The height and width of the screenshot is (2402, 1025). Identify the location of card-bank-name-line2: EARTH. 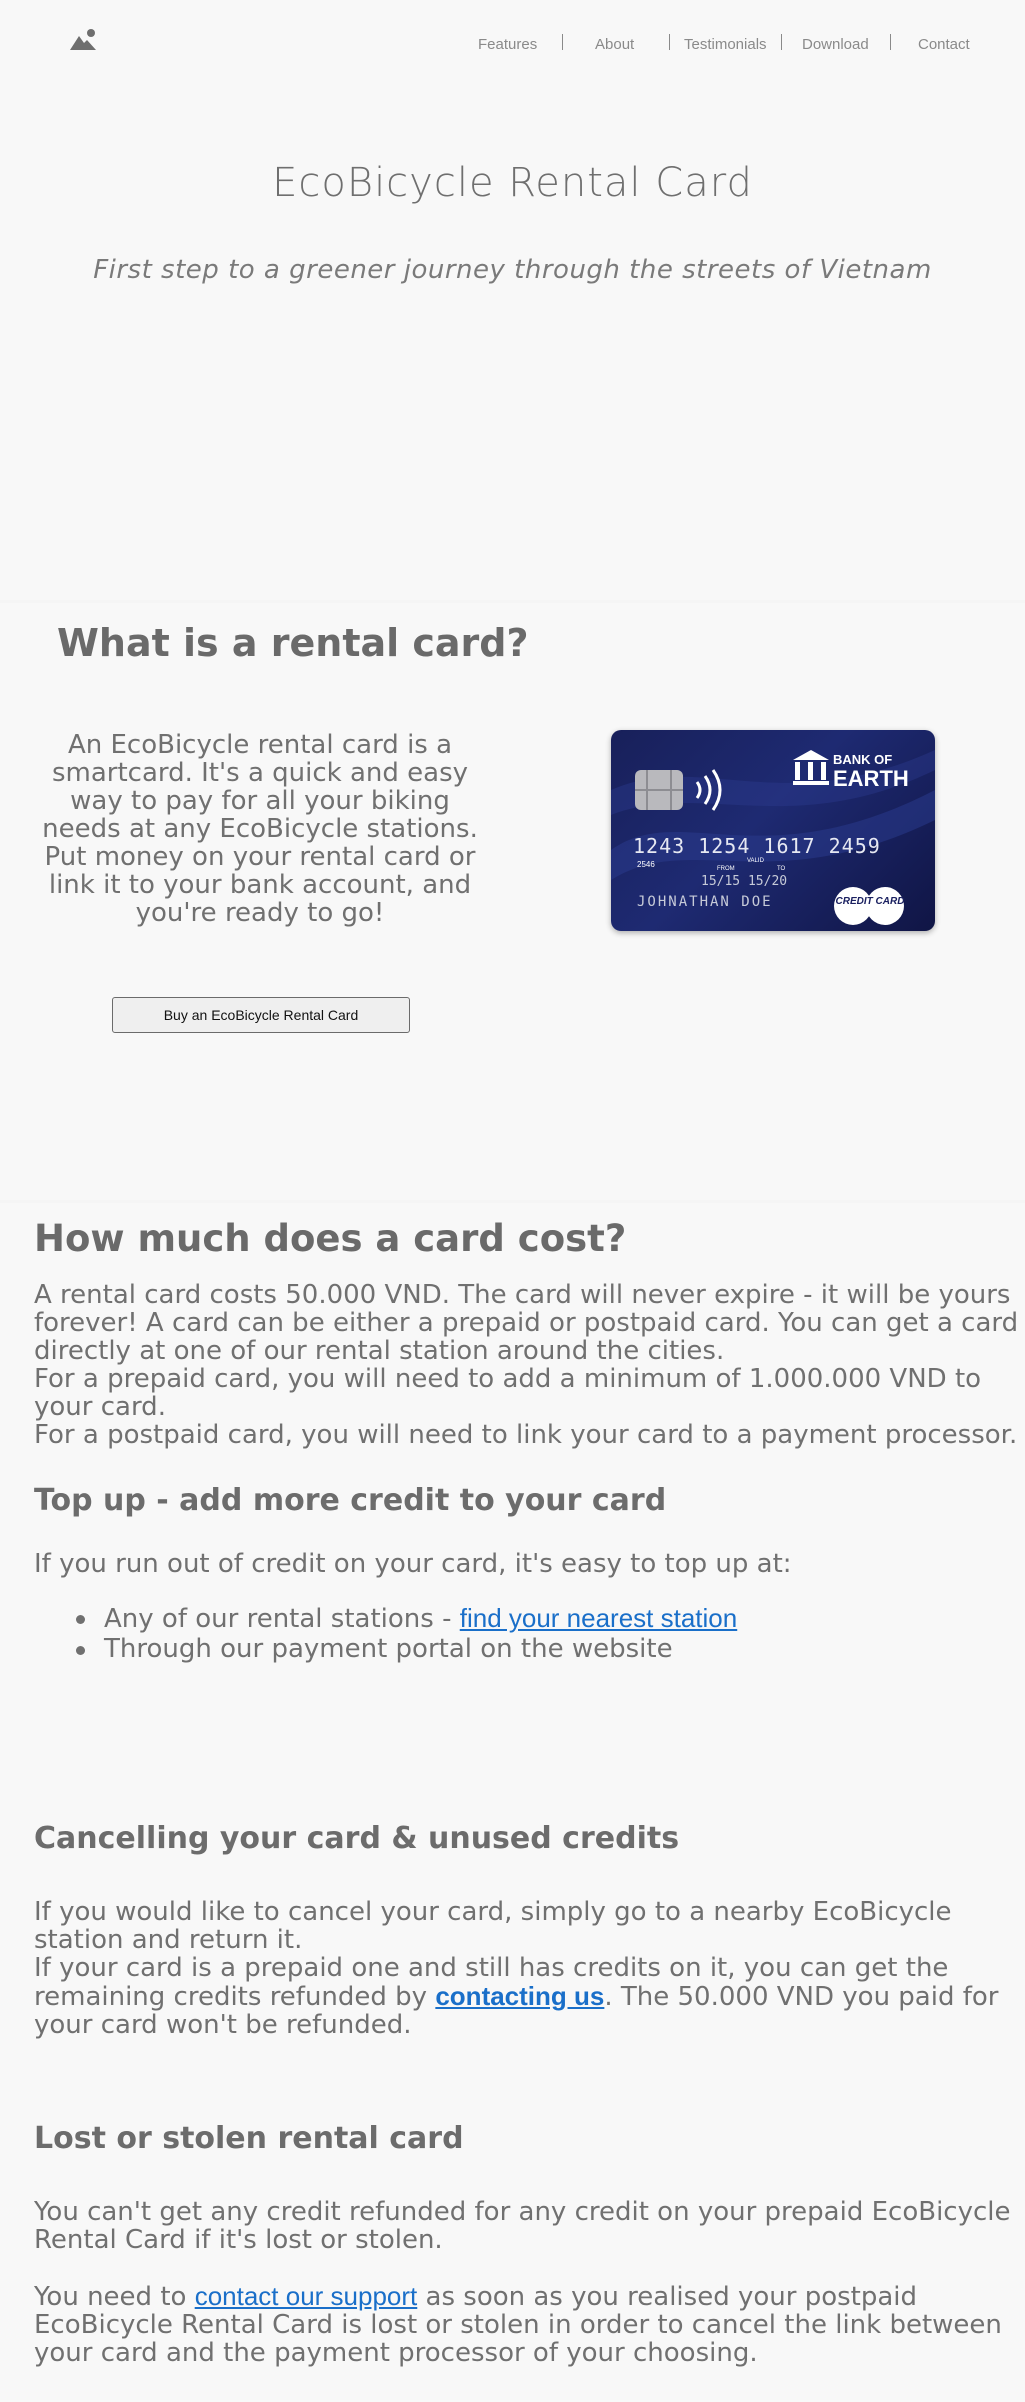
(871, 778).